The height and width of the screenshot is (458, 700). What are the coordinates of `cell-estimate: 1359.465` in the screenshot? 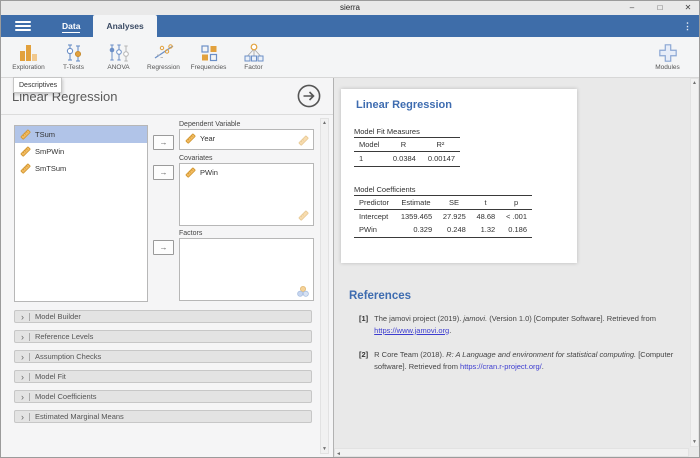 It's located at (416, 216).